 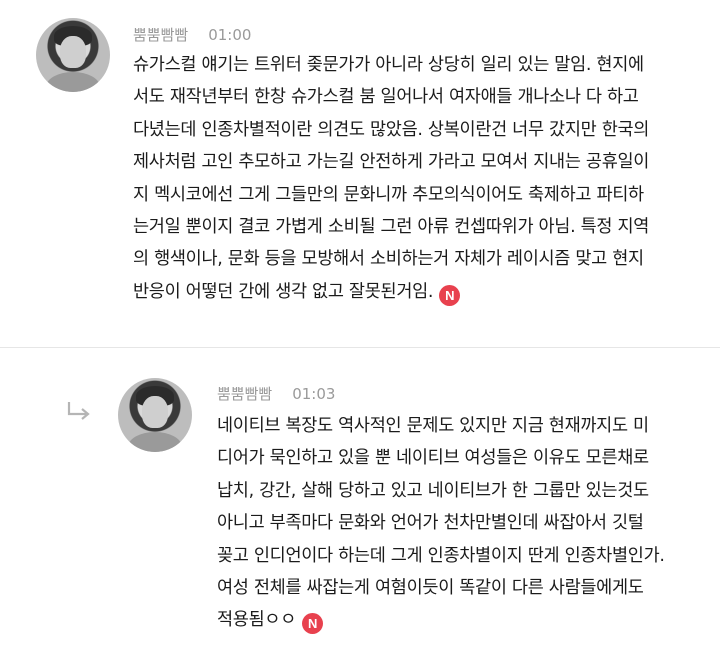 What do you see at coordinates (314, 394) in the screenshot?
I see `timestamp: 01:03` at bounding box center [314, 394].